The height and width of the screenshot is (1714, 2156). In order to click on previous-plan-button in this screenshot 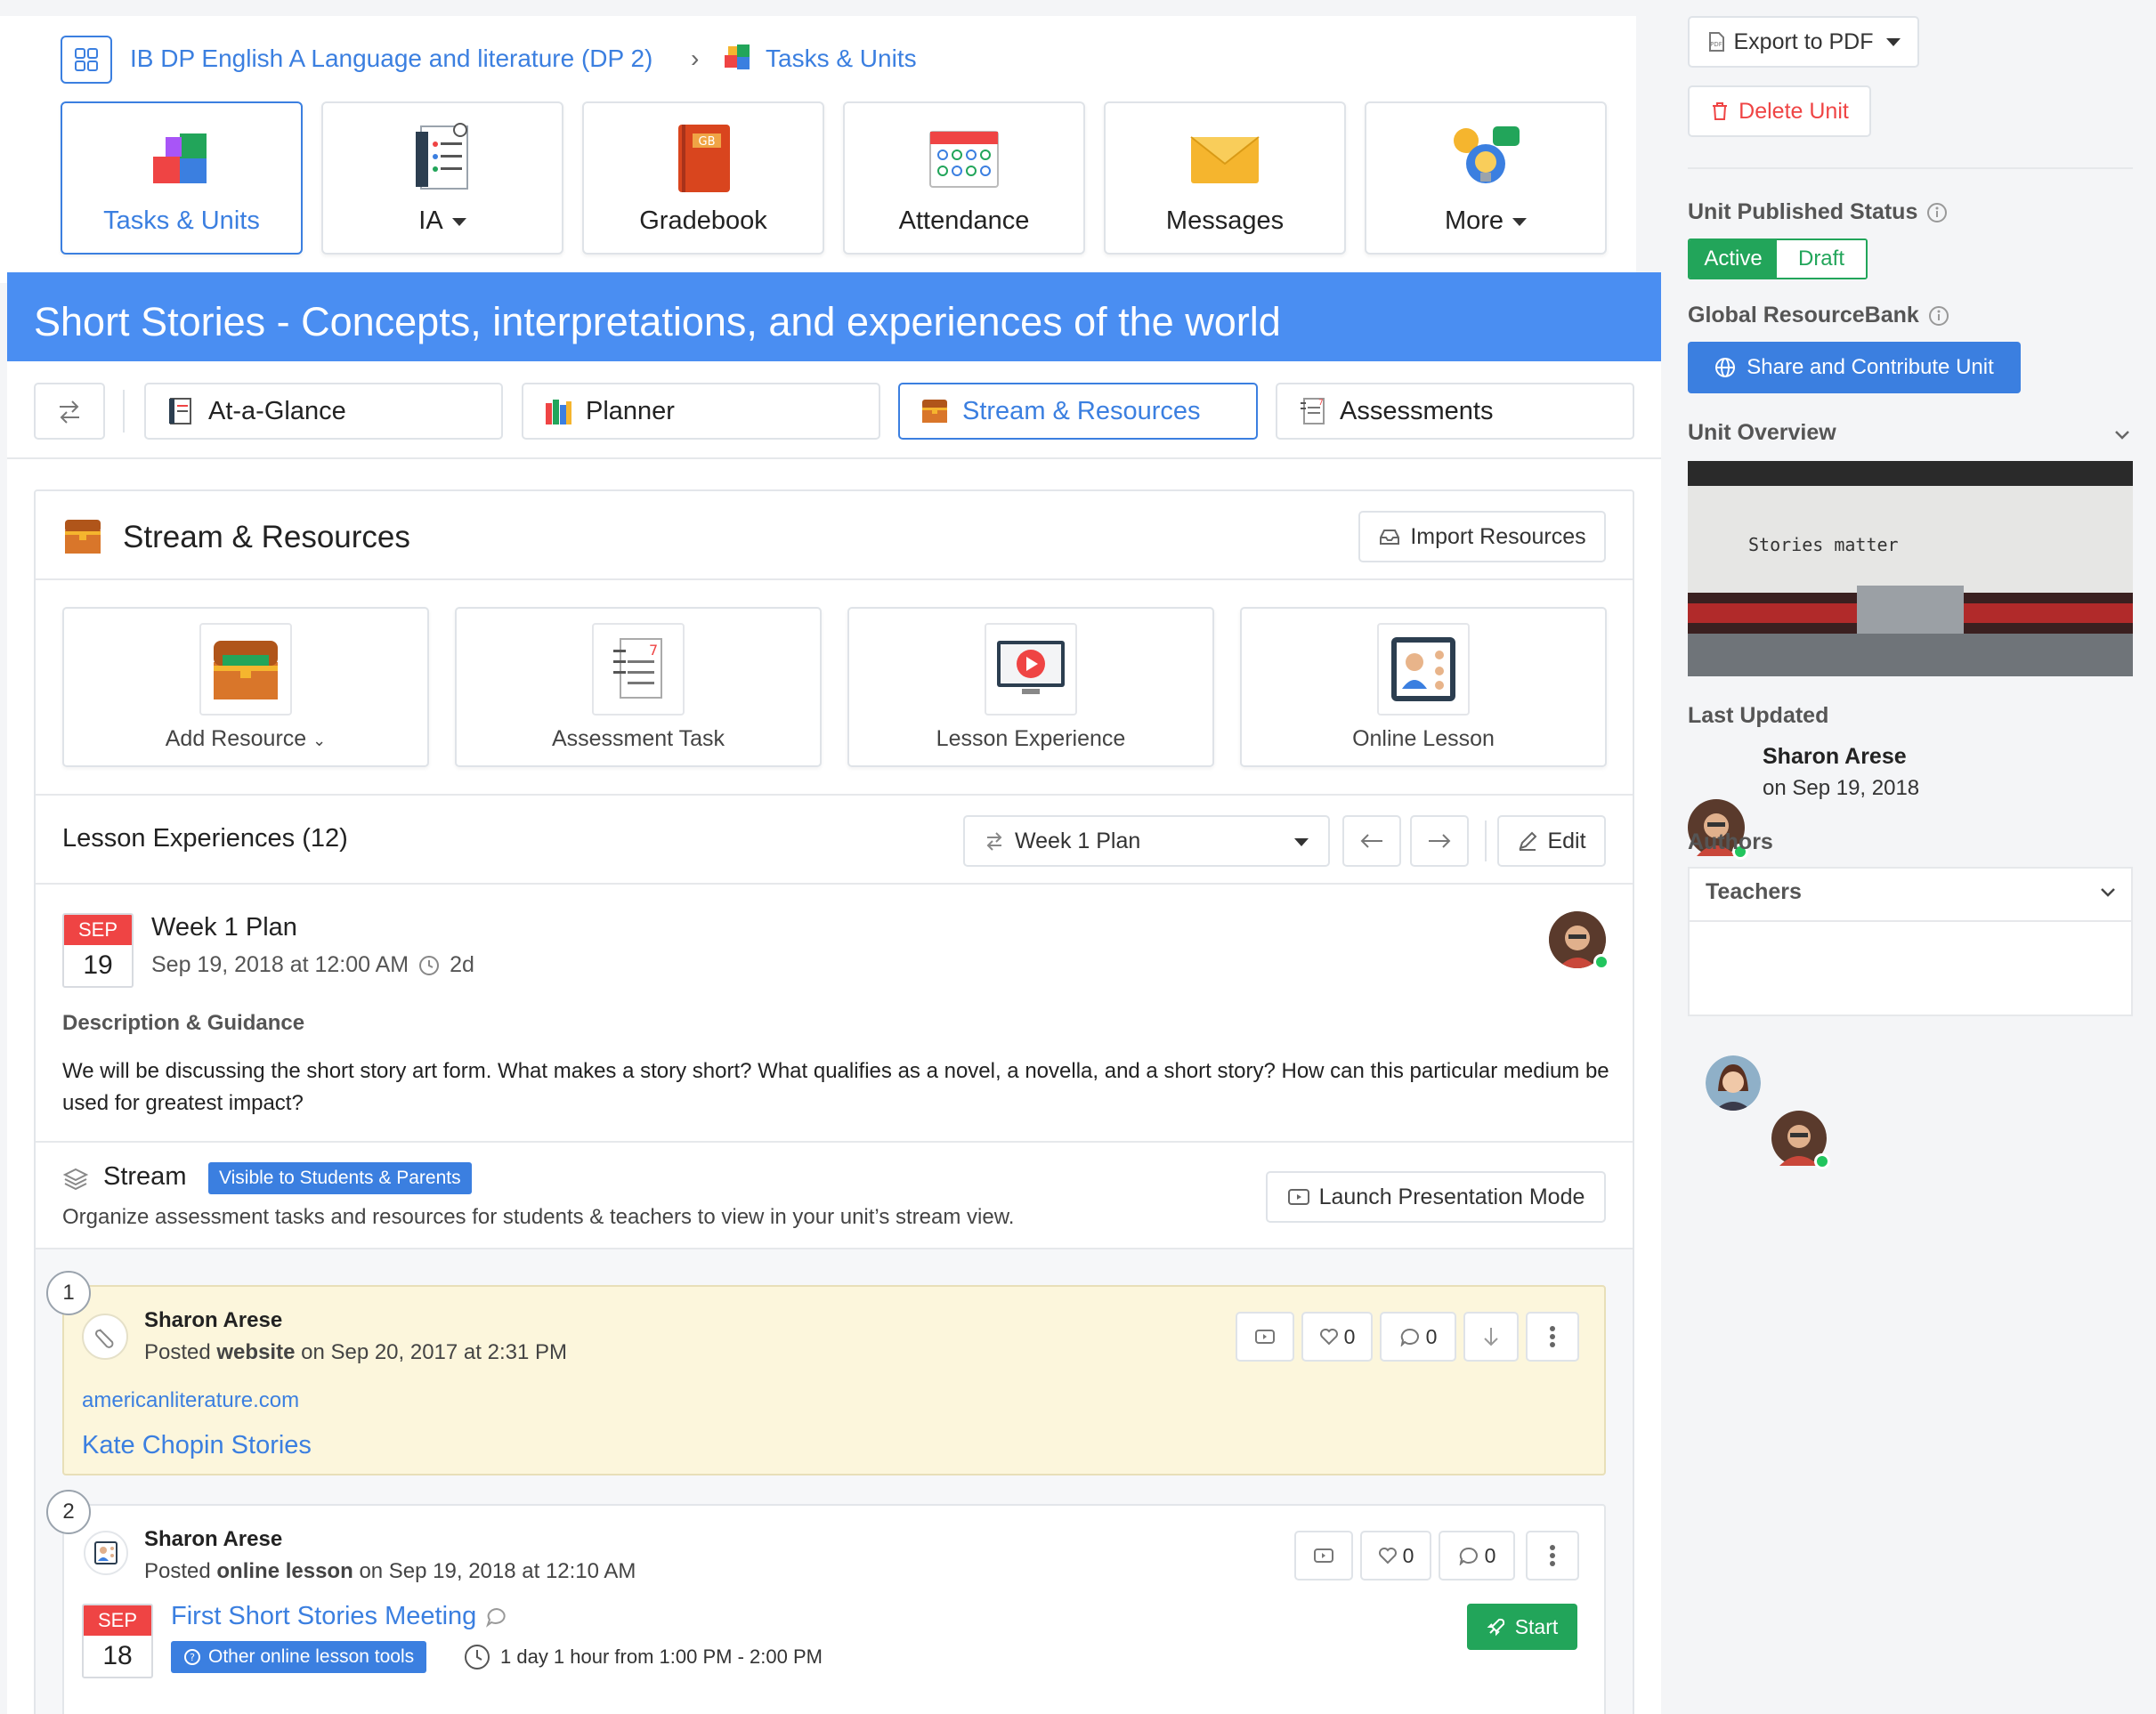, I will do `click(1371, 841)`.